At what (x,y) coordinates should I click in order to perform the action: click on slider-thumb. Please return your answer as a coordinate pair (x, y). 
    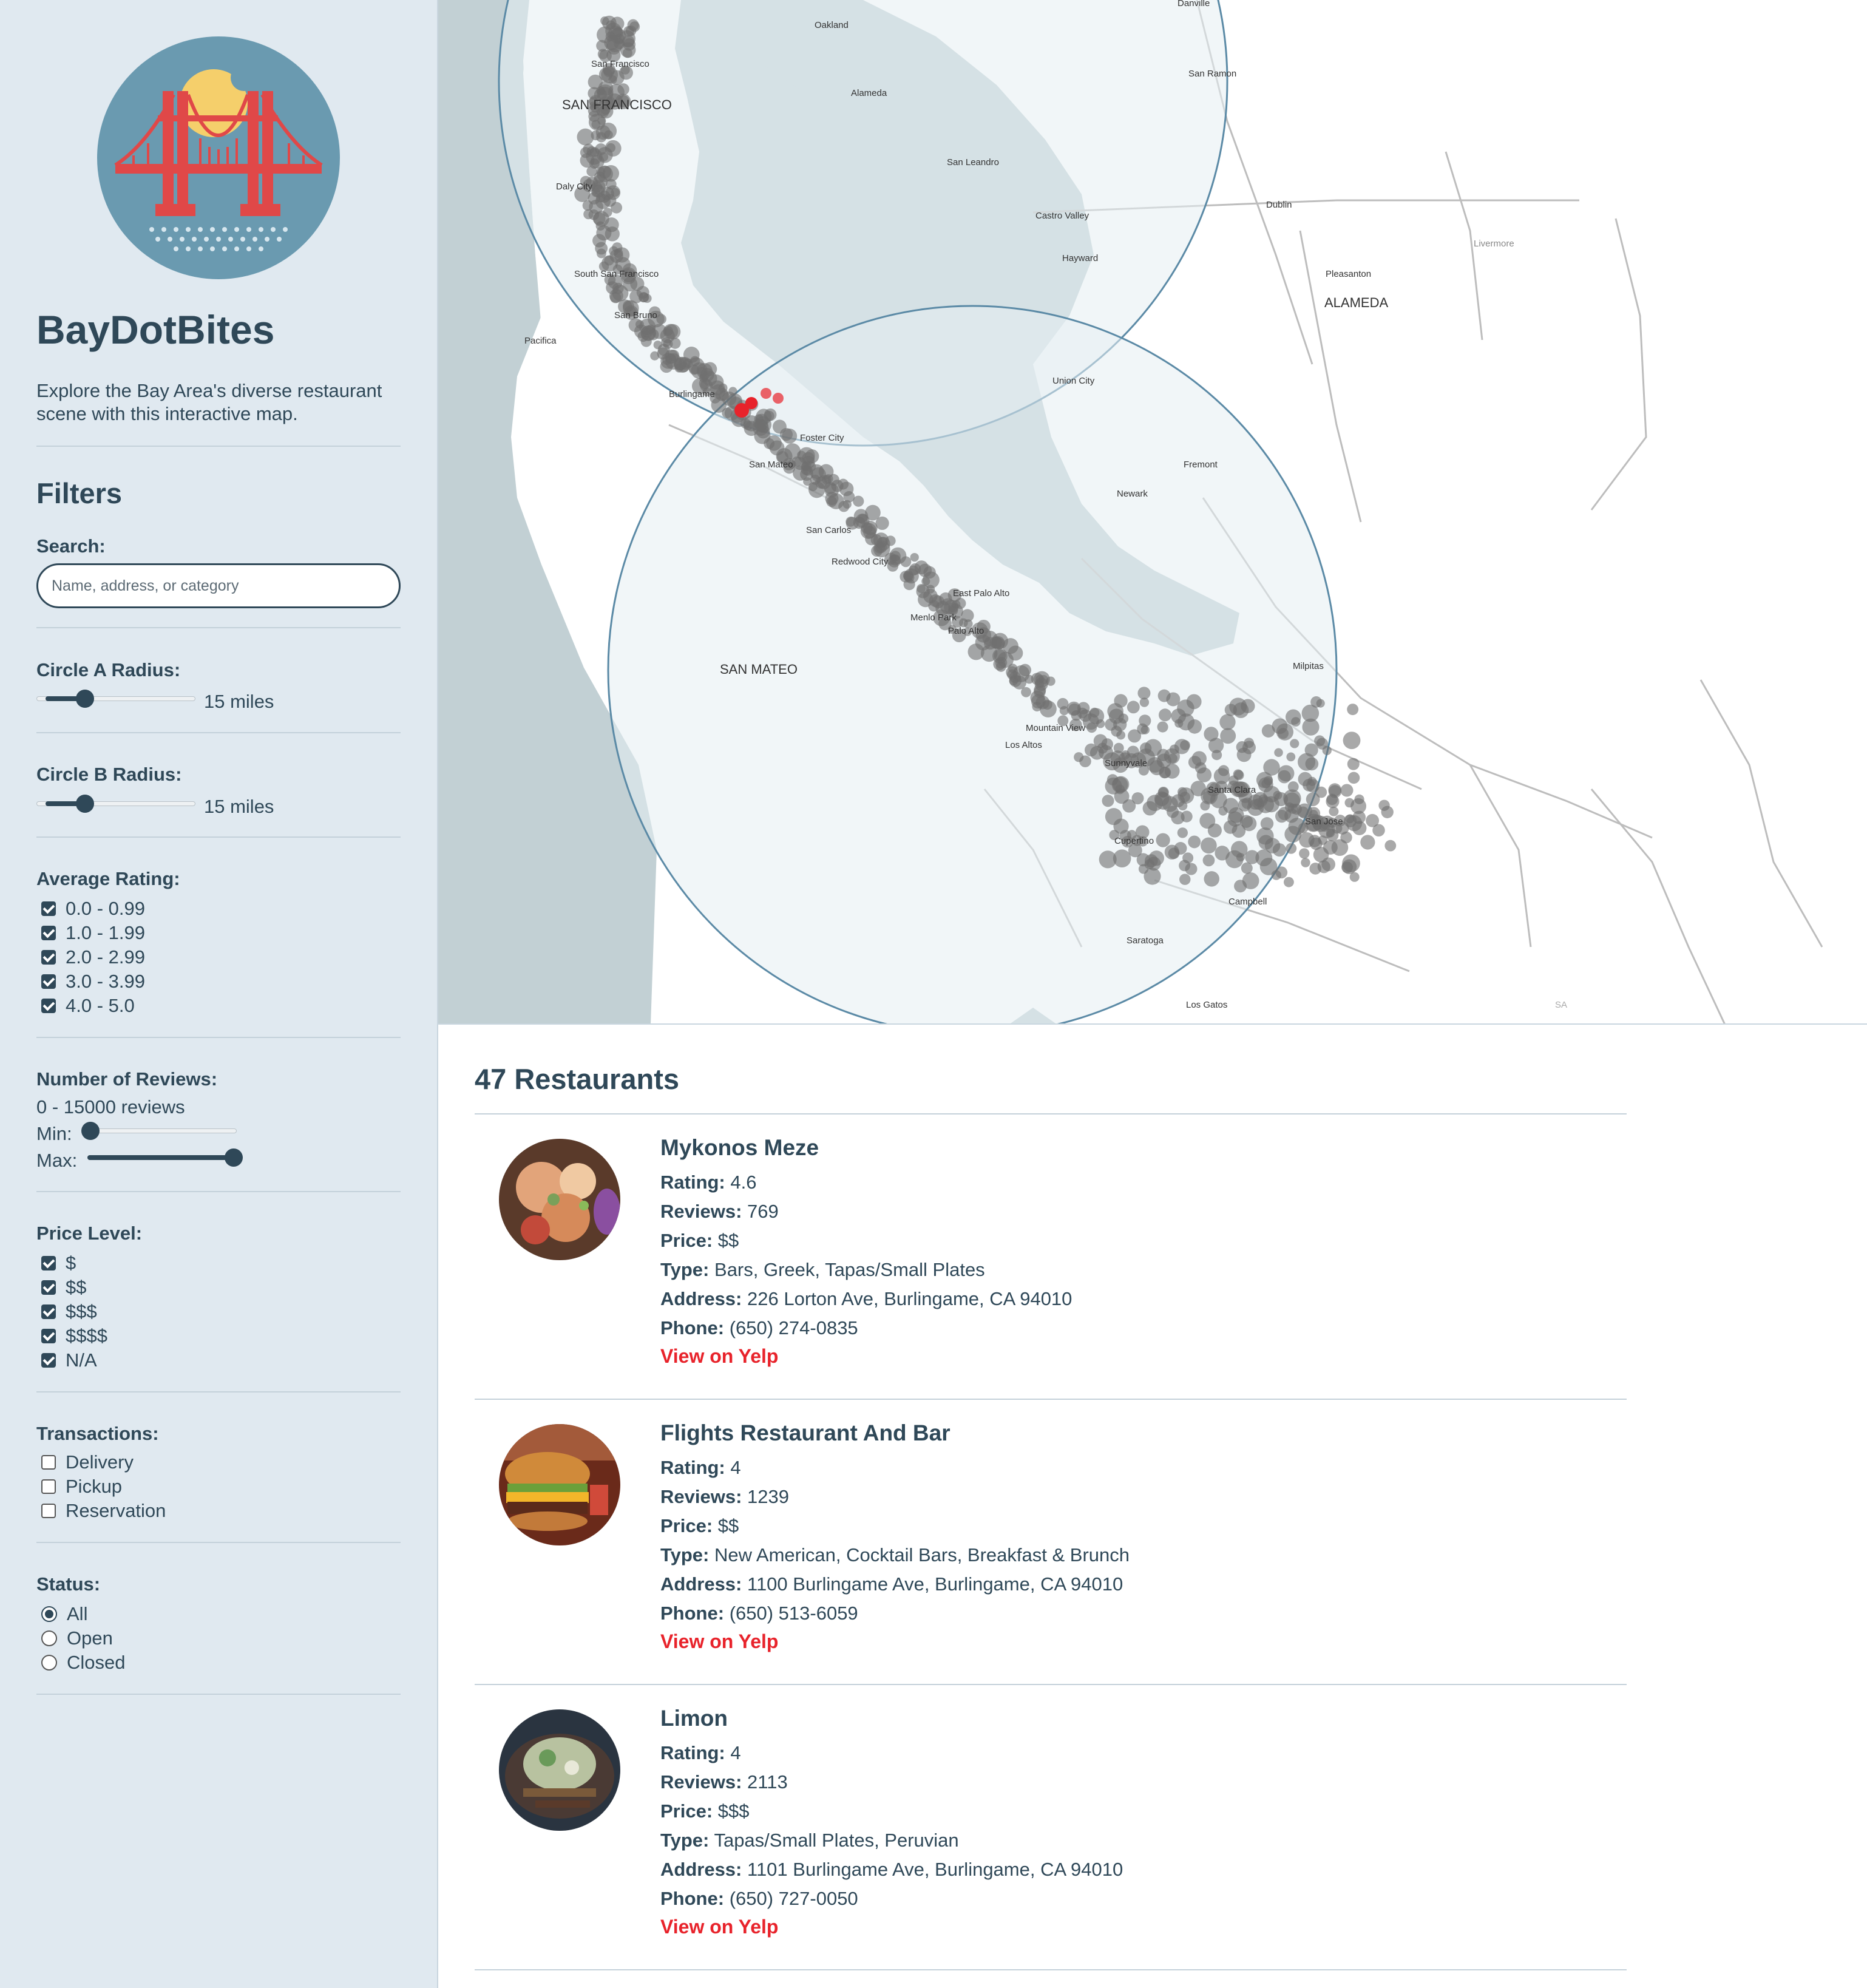
    Looking at the image, I should click on (84, 804).